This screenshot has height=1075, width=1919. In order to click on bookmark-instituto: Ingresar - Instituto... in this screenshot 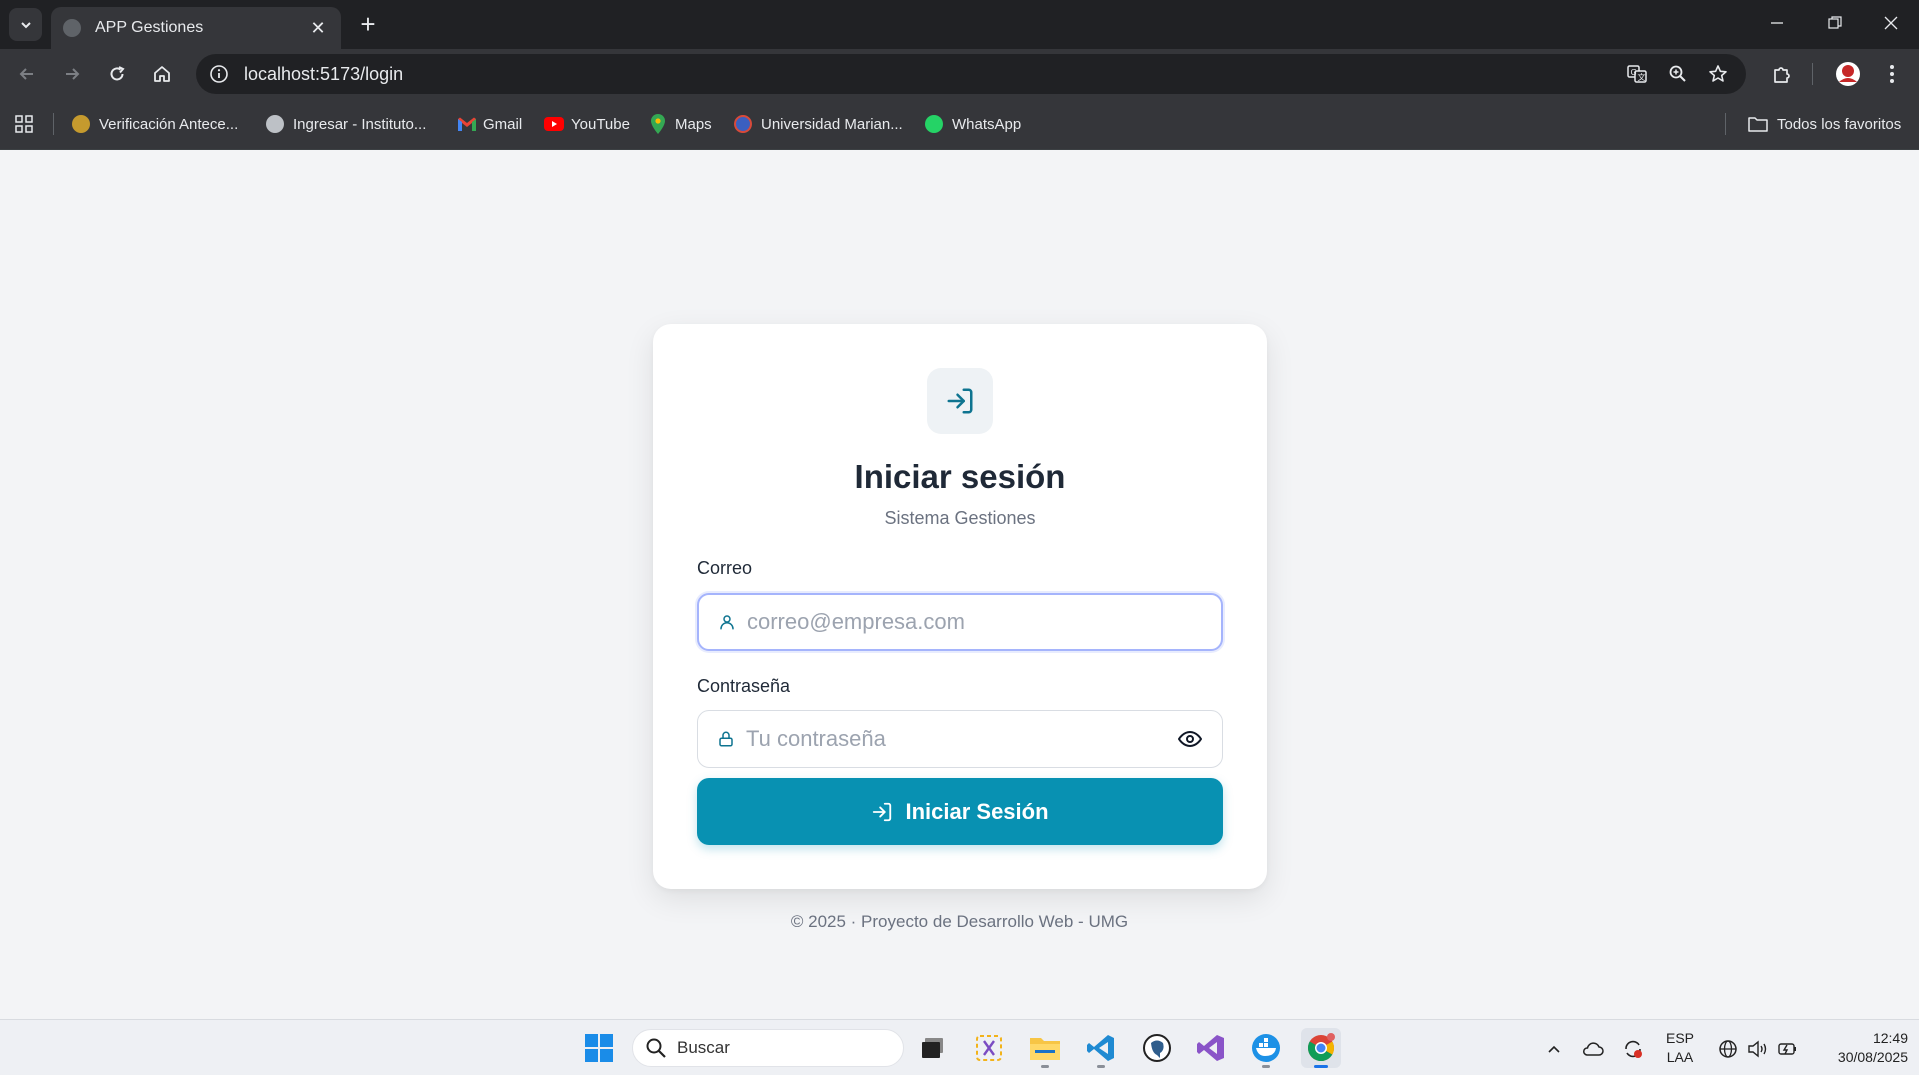, I will do `click(346, 124)`.